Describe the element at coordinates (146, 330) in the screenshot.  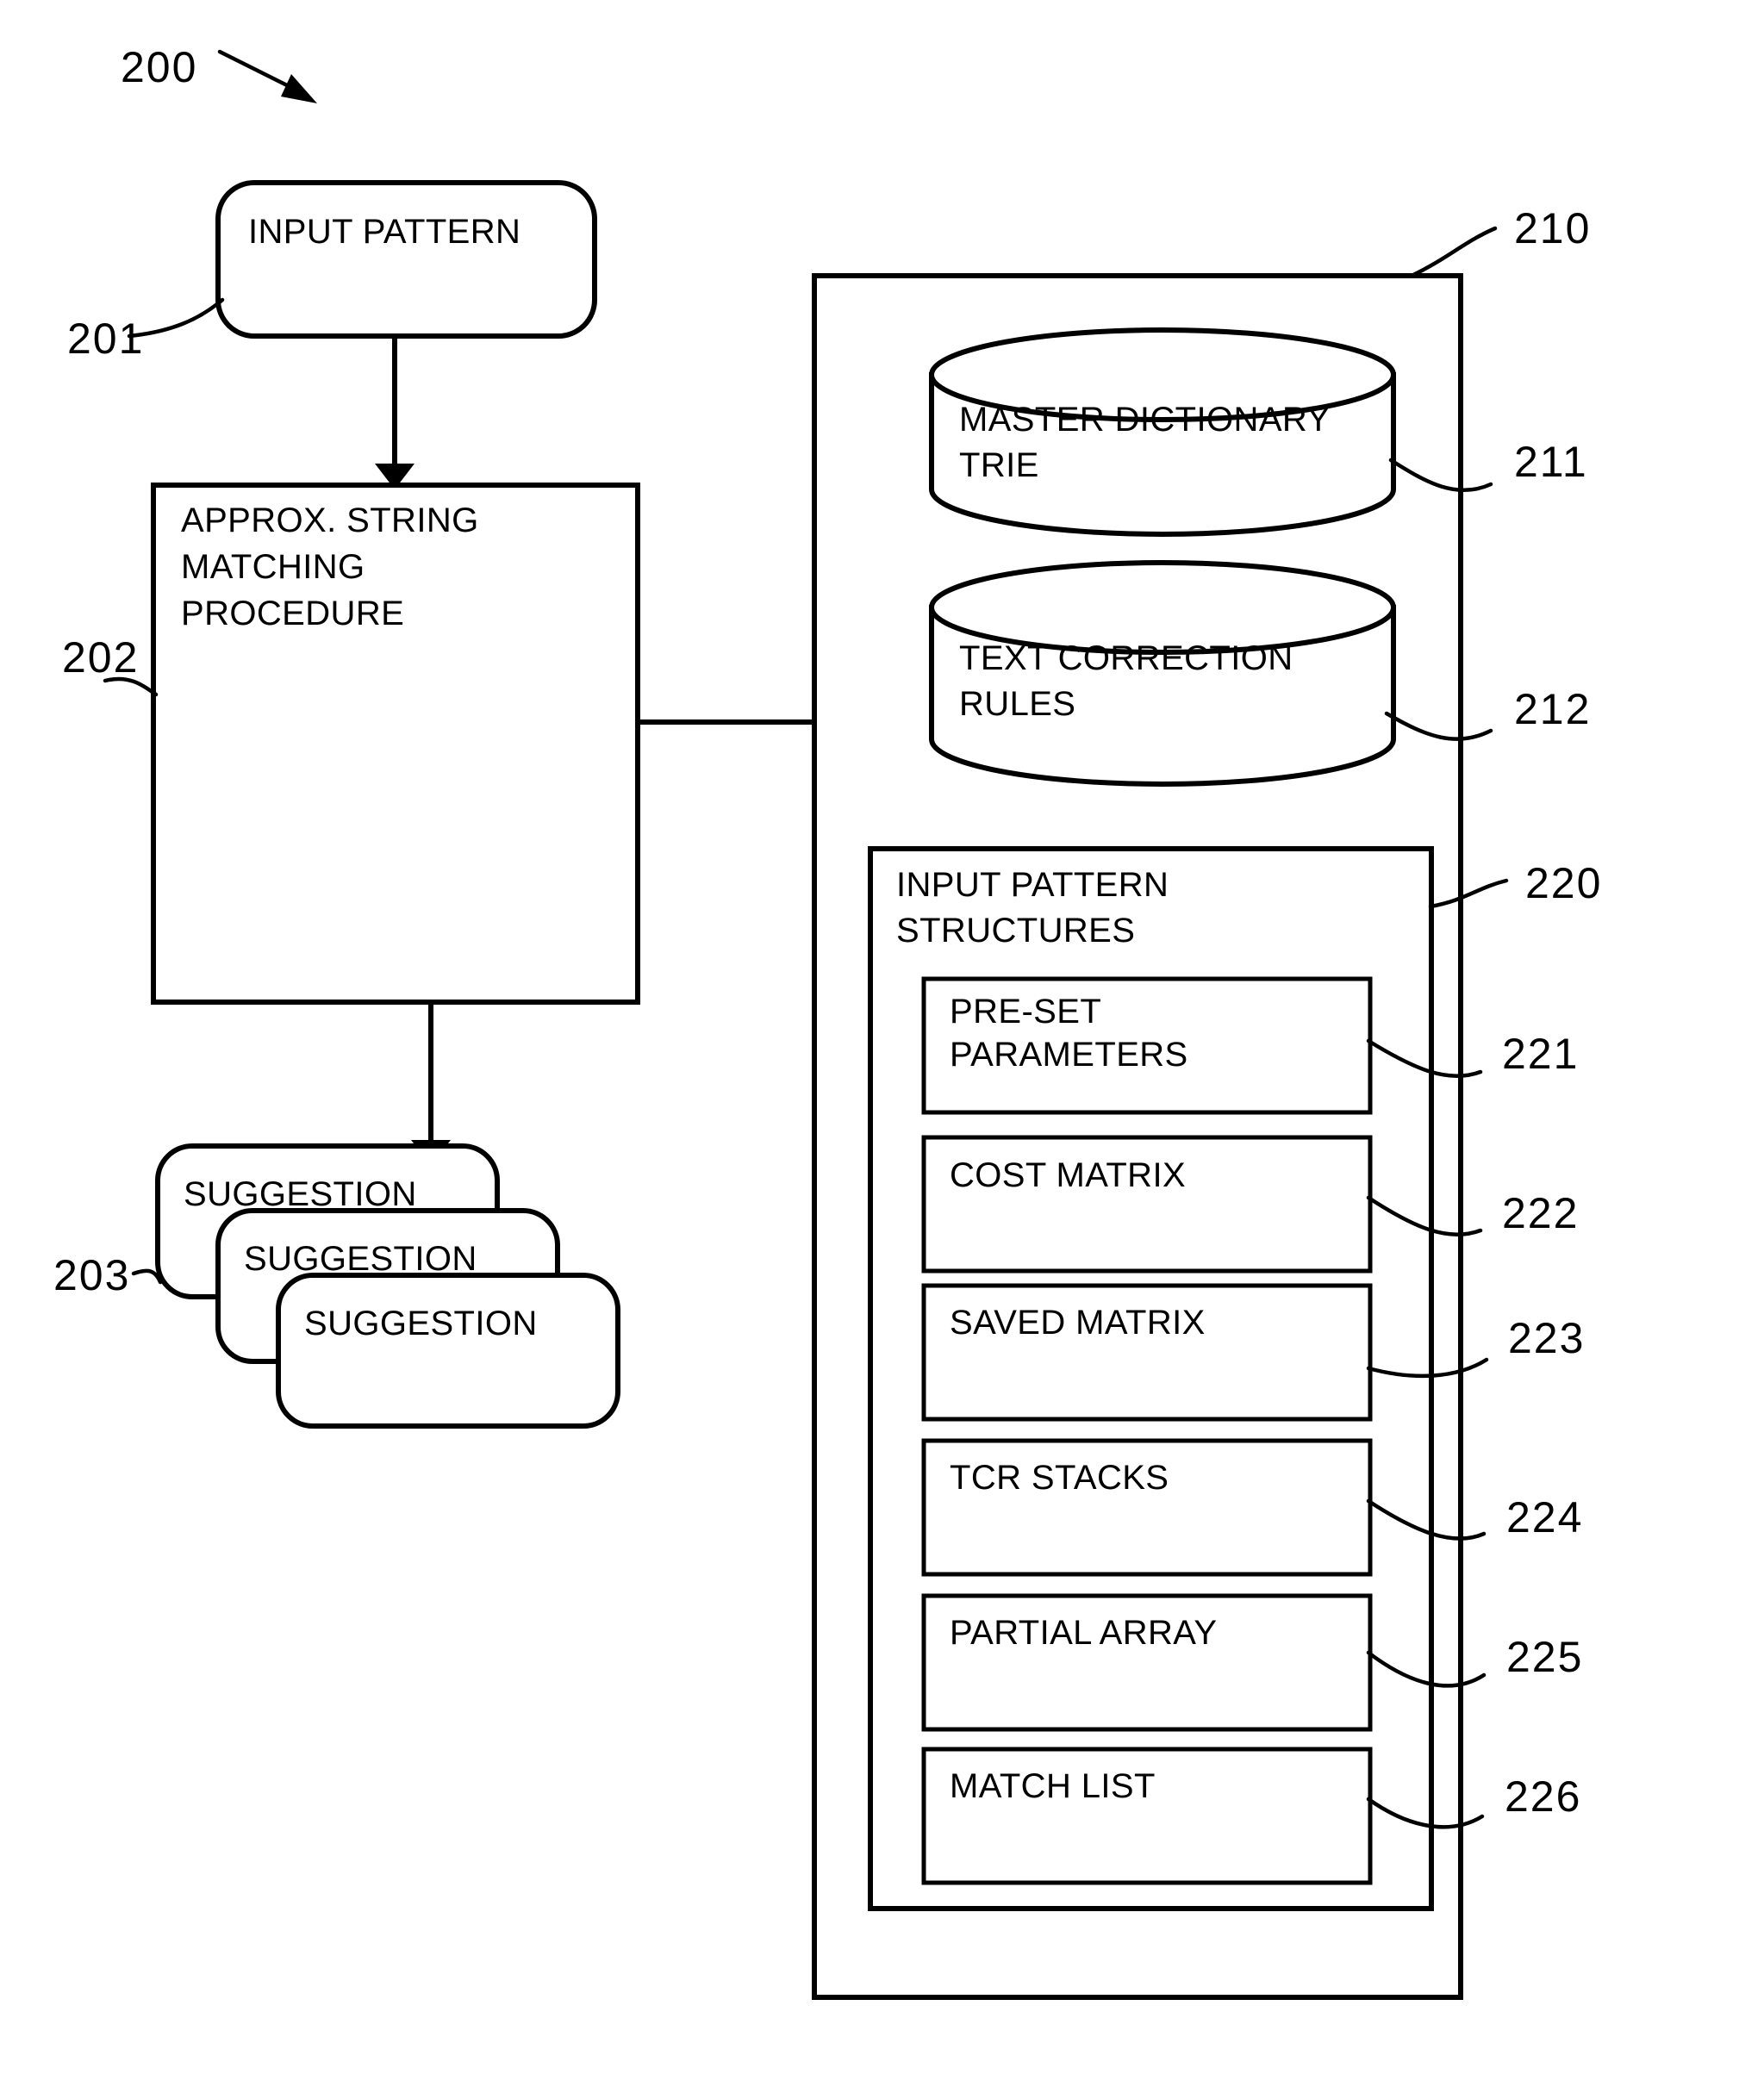
I see `ref-callout-201: 201` at that location.